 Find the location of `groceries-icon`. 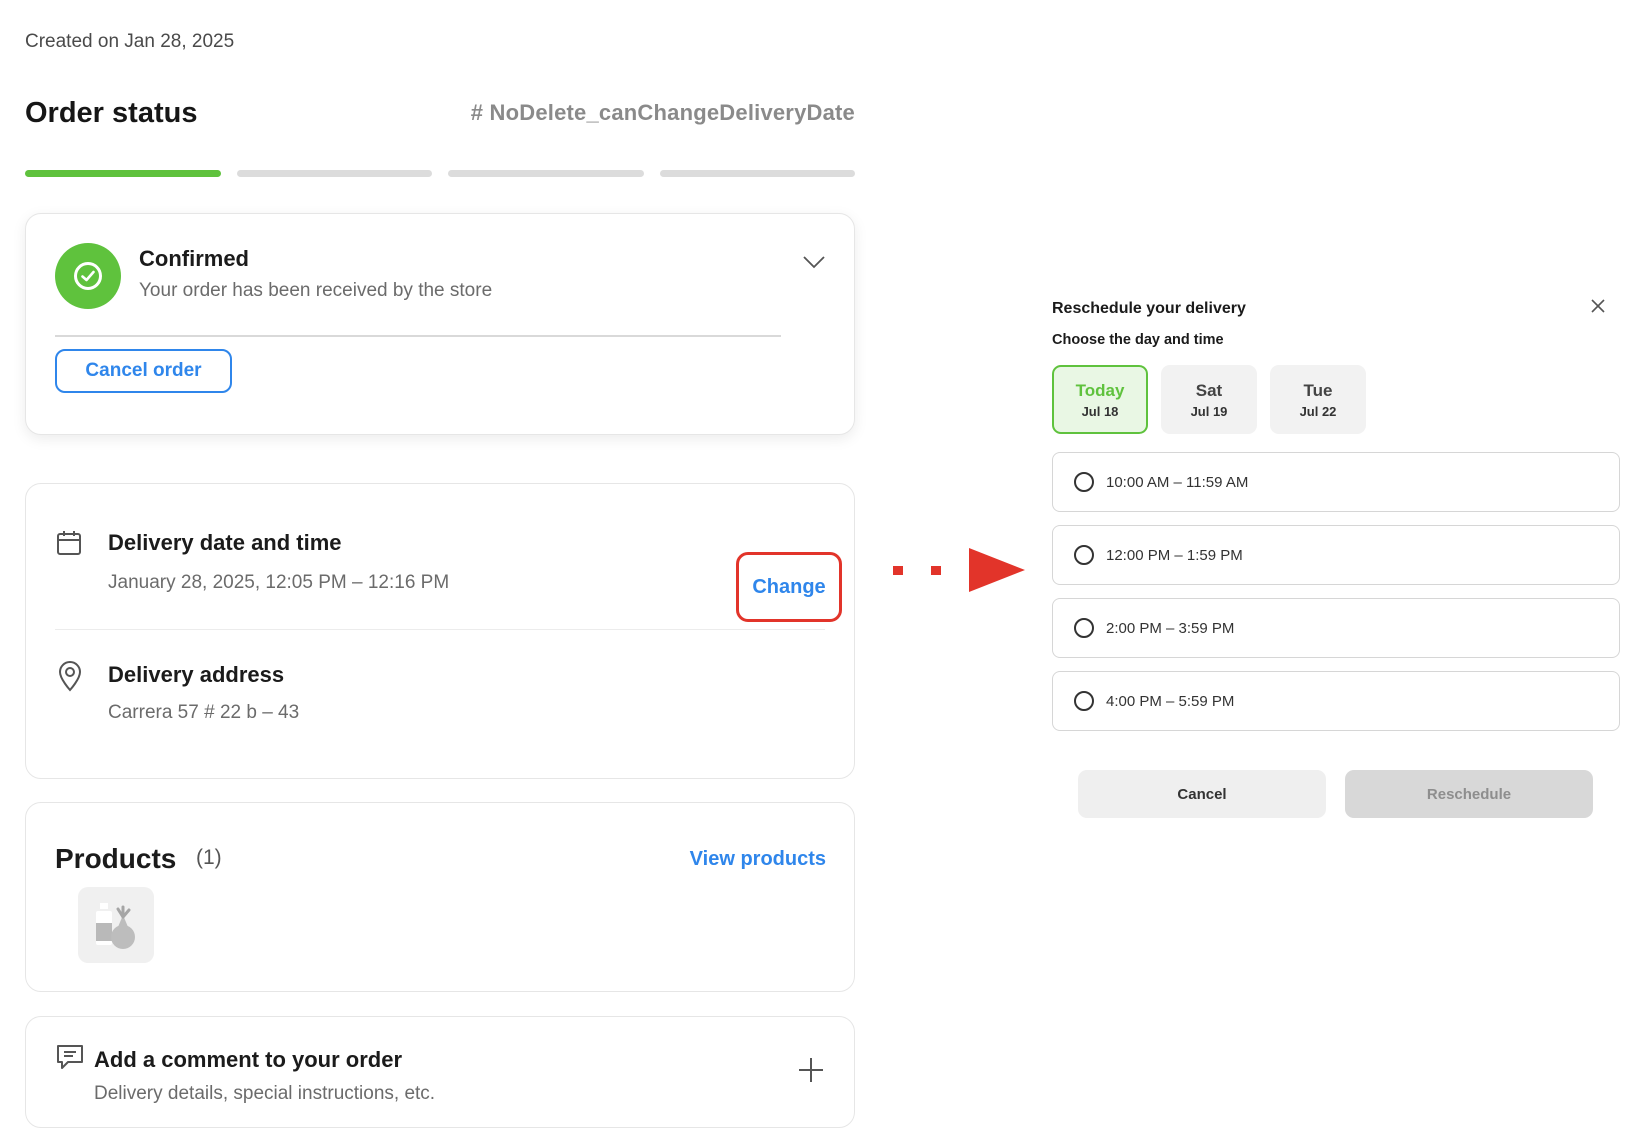

groceries-icon is located at coordinates (115, 926).